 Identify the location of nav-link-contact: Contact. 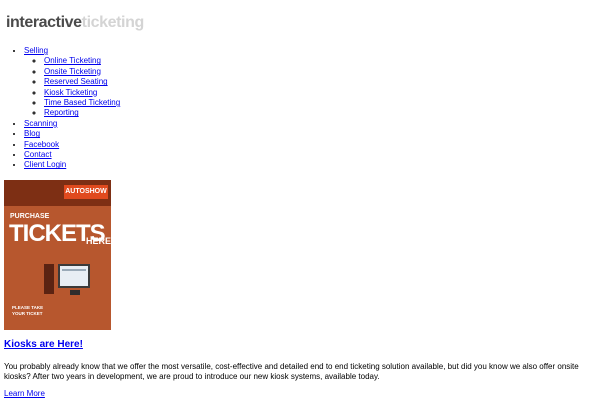
(38, 154).